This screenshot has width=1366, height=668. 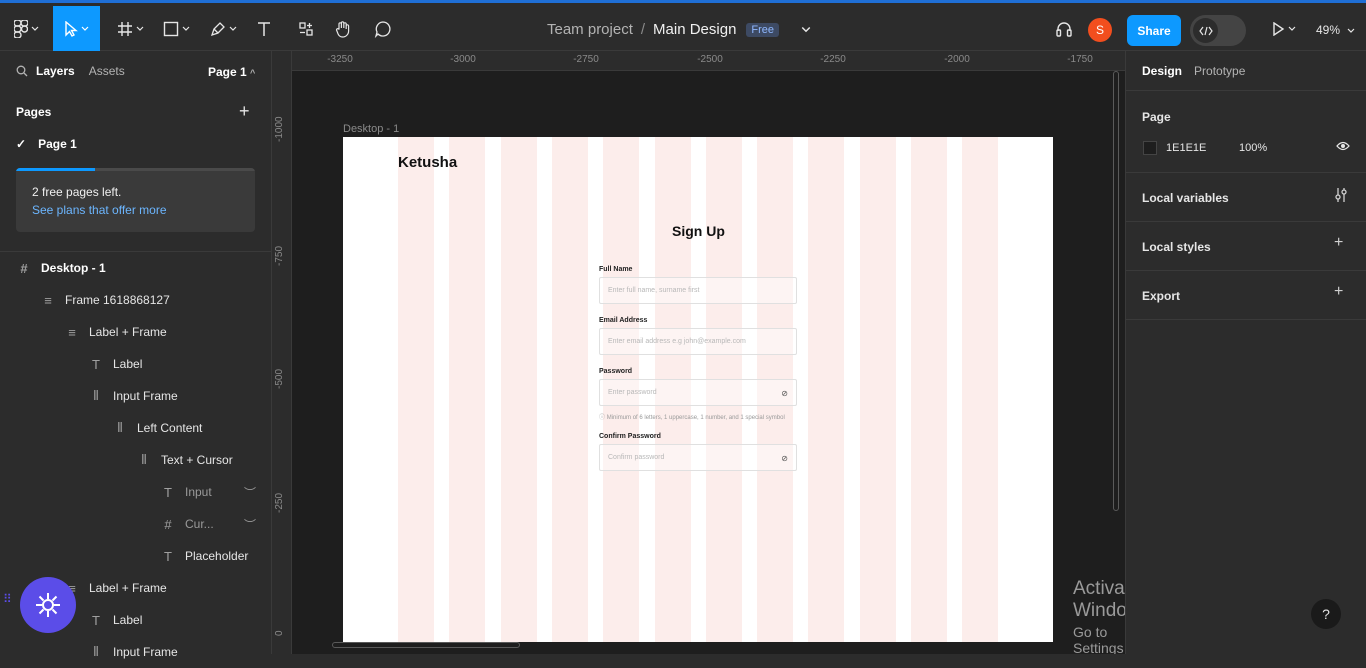 I want to click on layer-row: # Desktop - 1, so click(x=60, y=268).